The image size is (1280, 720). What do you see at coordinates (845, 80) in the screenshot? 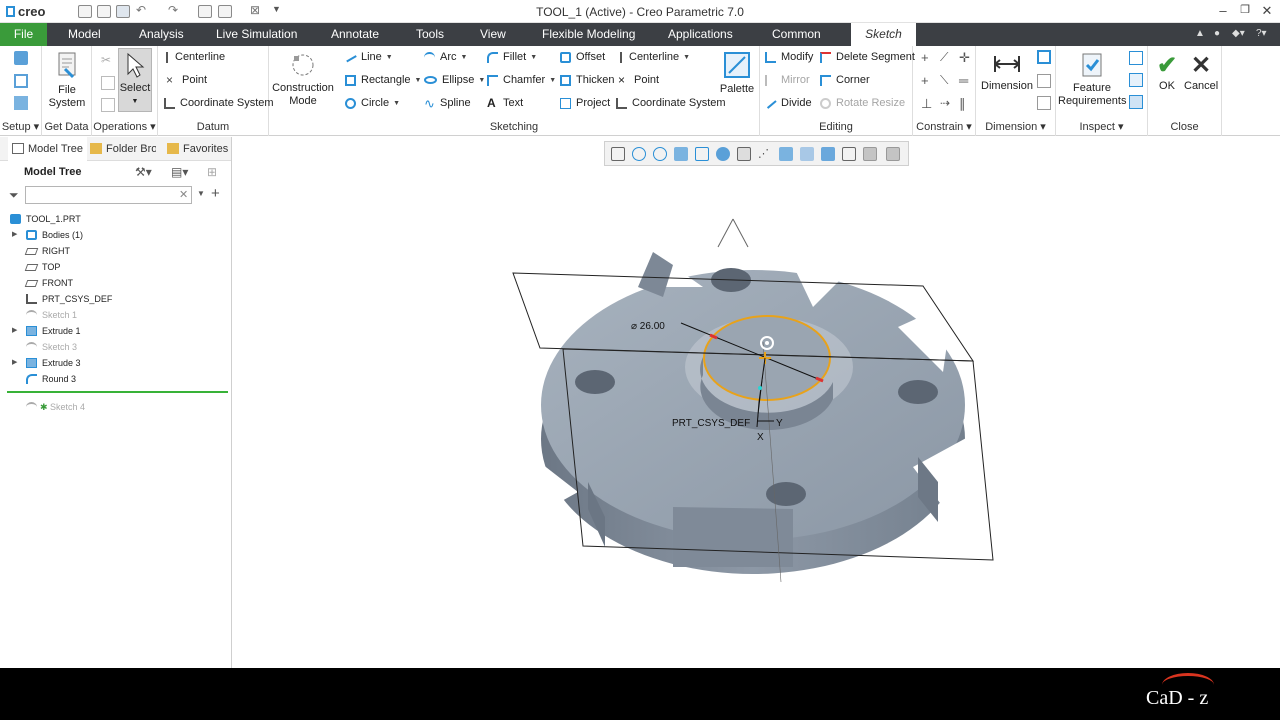
I see `corner-button: Corner` at bounding box center [845, 80].